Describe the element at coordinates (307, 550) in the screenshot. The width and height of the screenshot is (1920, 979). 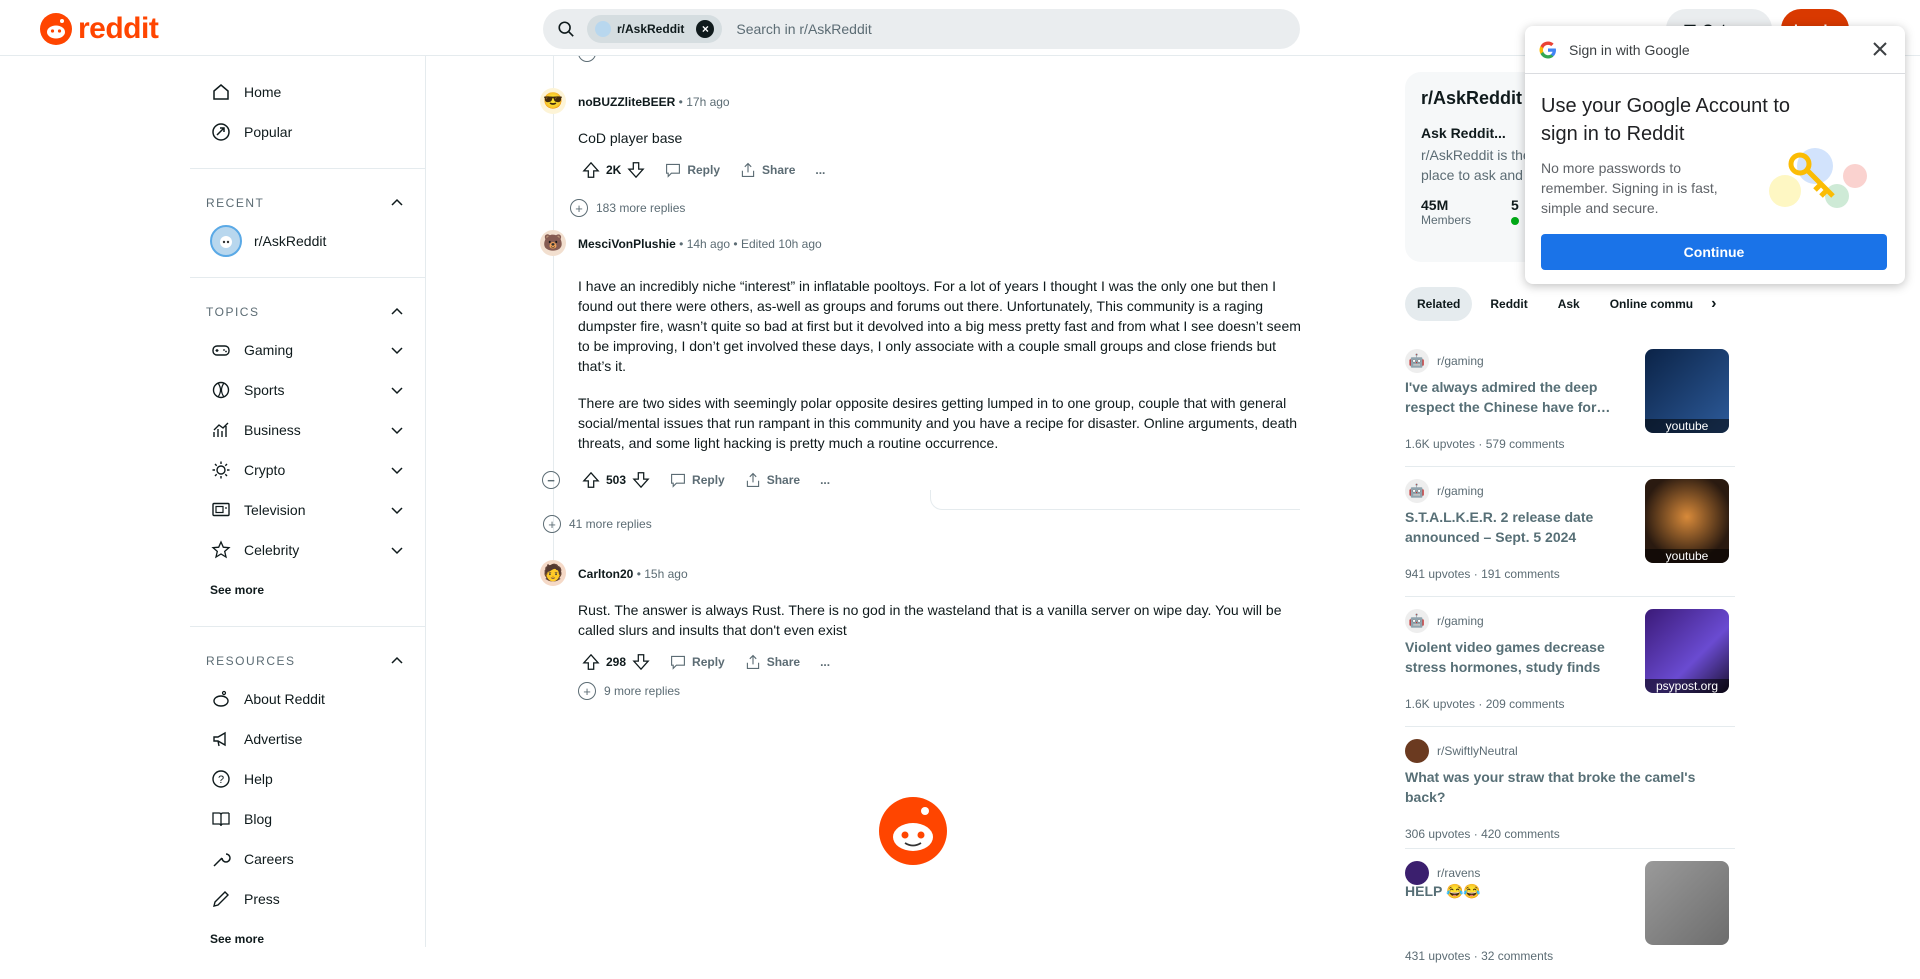
I see `topic-celebrity: Celebrity` at that location.